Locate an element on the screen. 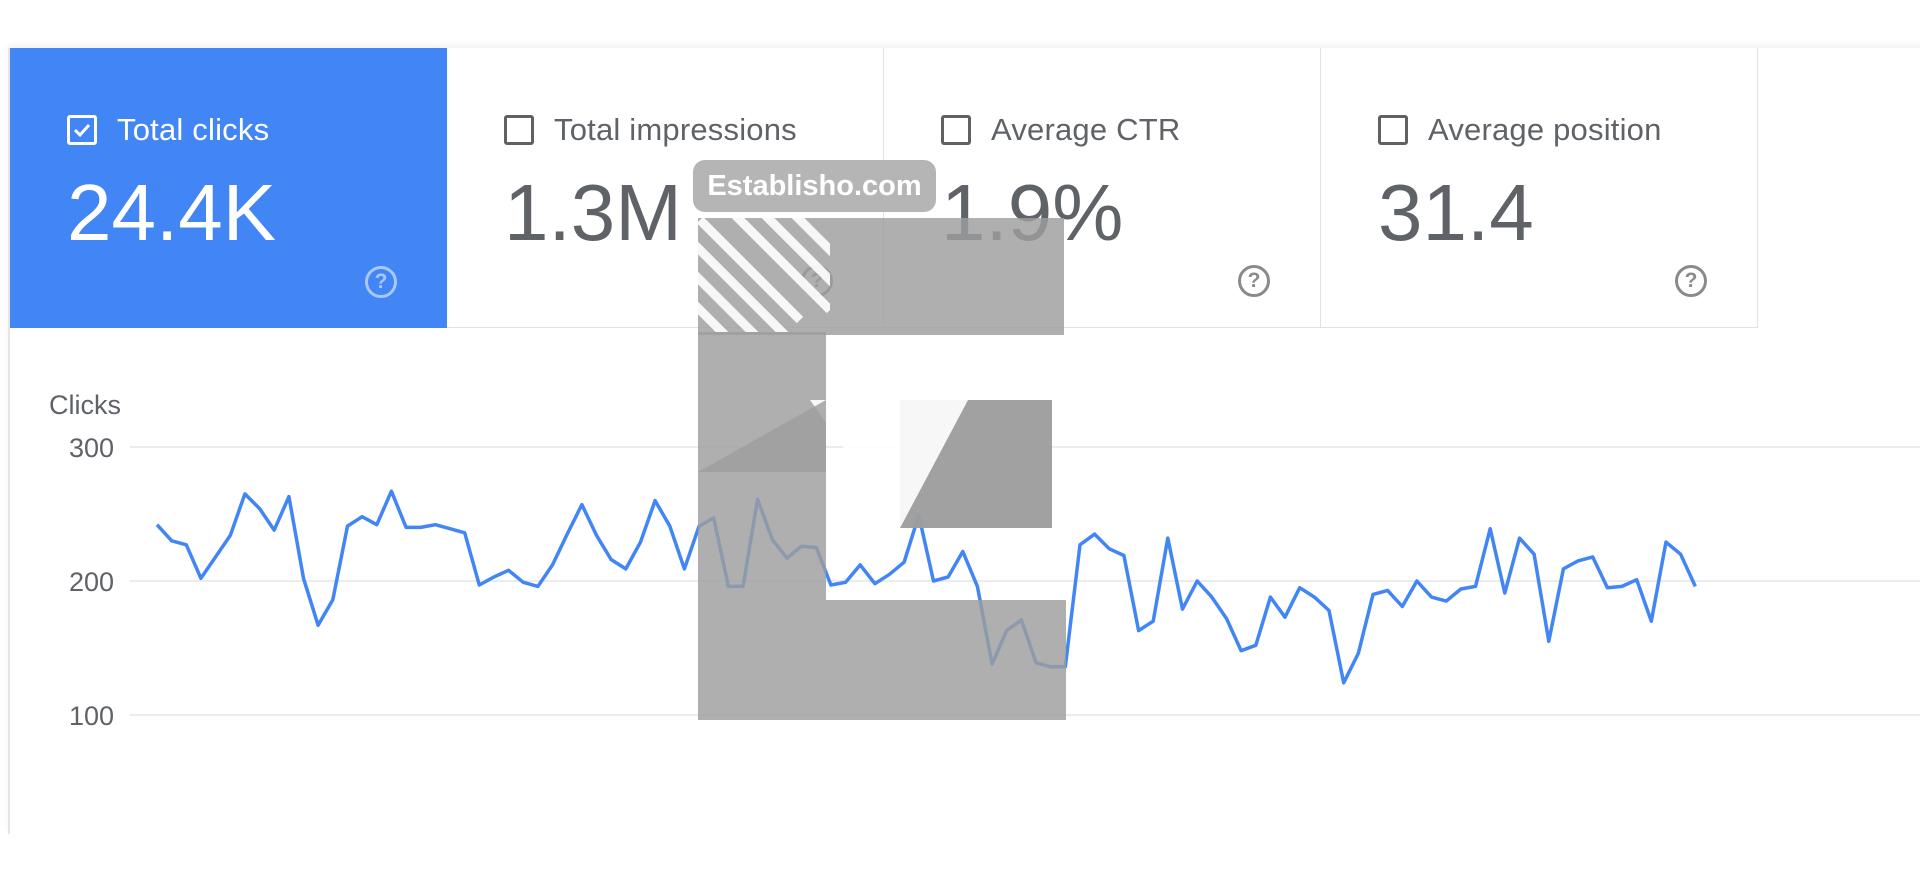  y-tick-labels: 300 200 100 is located at coordinates (91, 582).